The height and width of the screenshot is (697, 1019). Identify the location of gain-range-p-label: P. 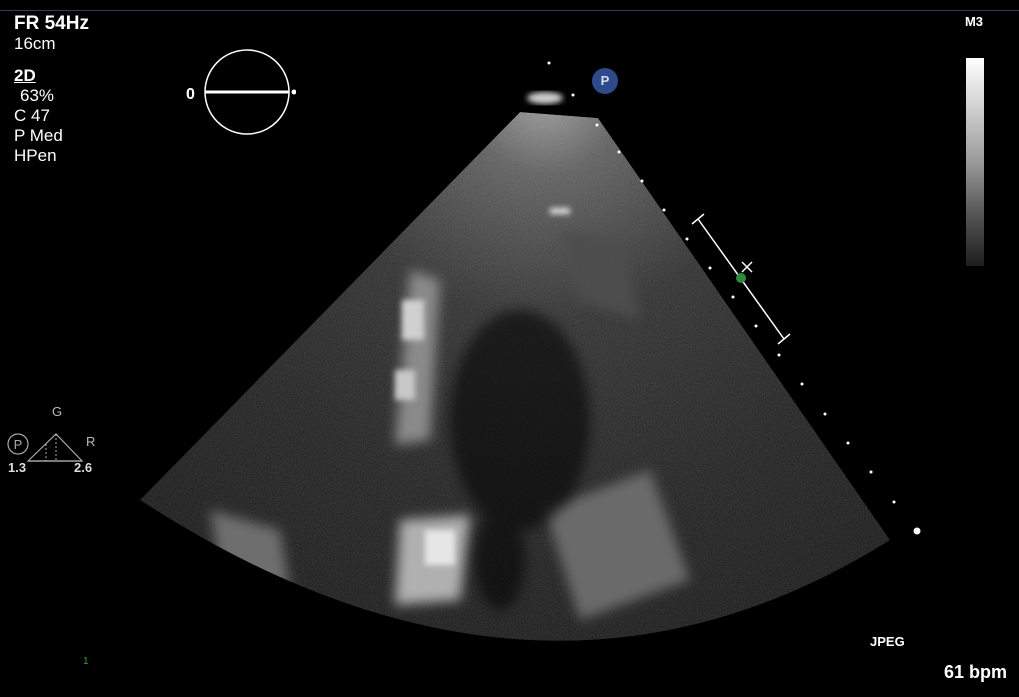
(18, 444).